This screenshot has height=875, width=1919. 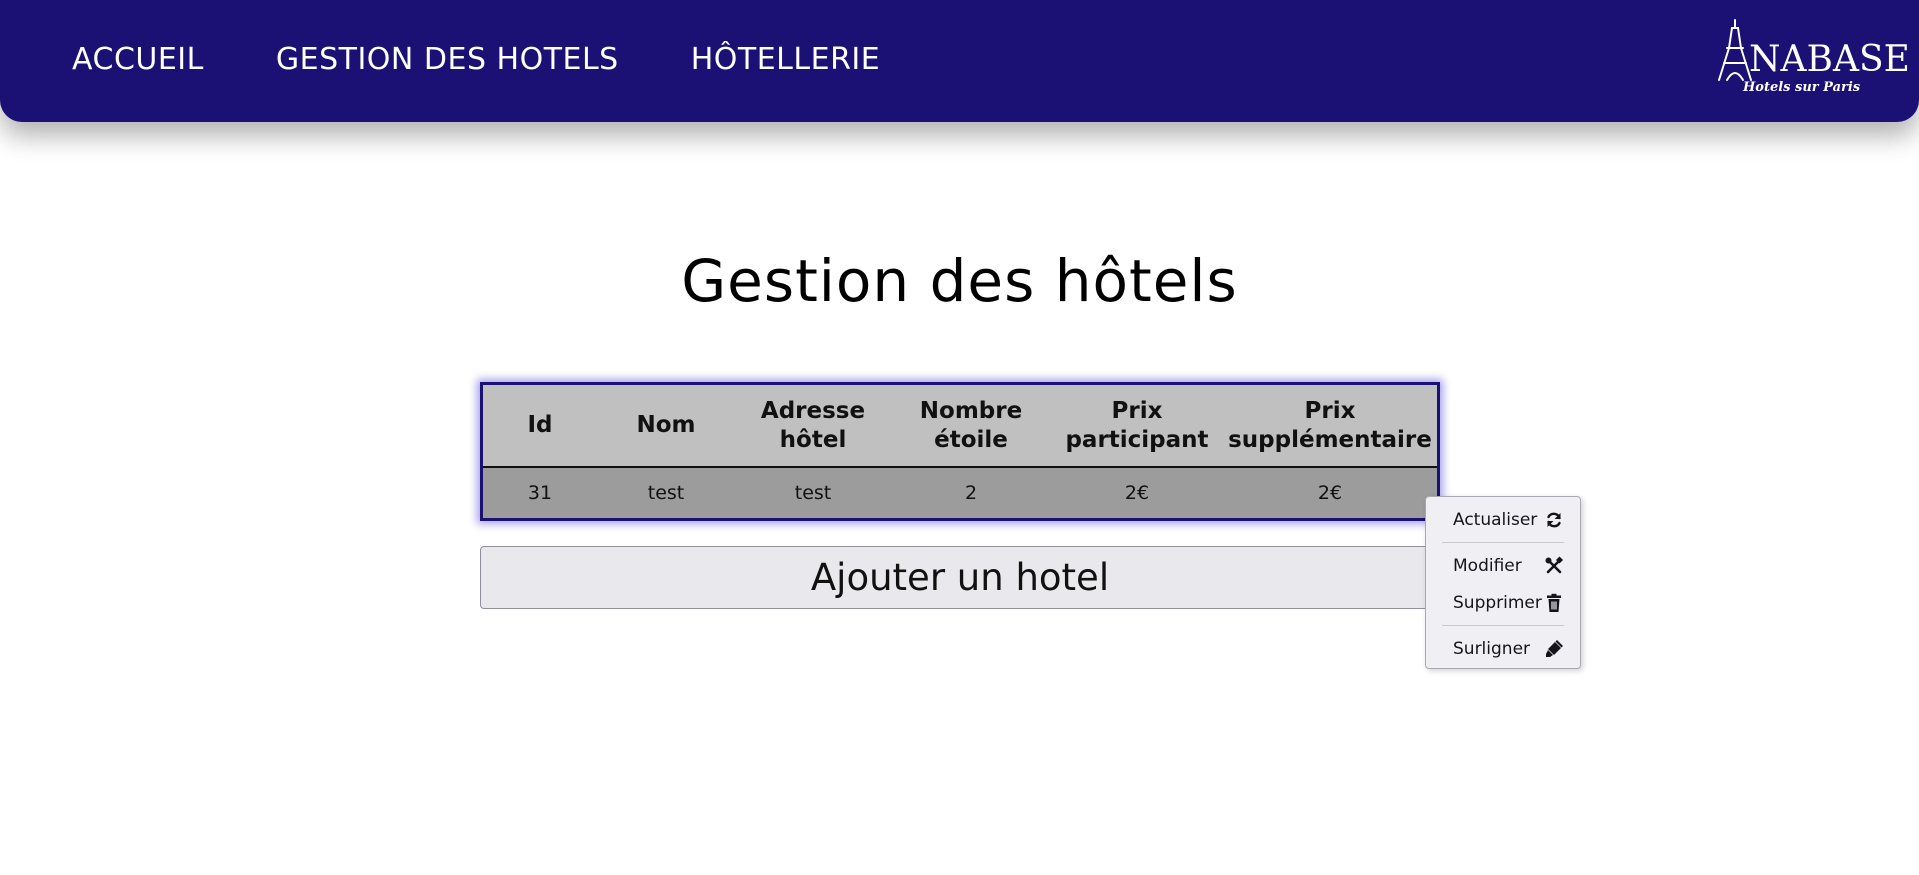 I want to click on context-menu-item-actualiser: Actualiser, so click(x=1503, y=519).